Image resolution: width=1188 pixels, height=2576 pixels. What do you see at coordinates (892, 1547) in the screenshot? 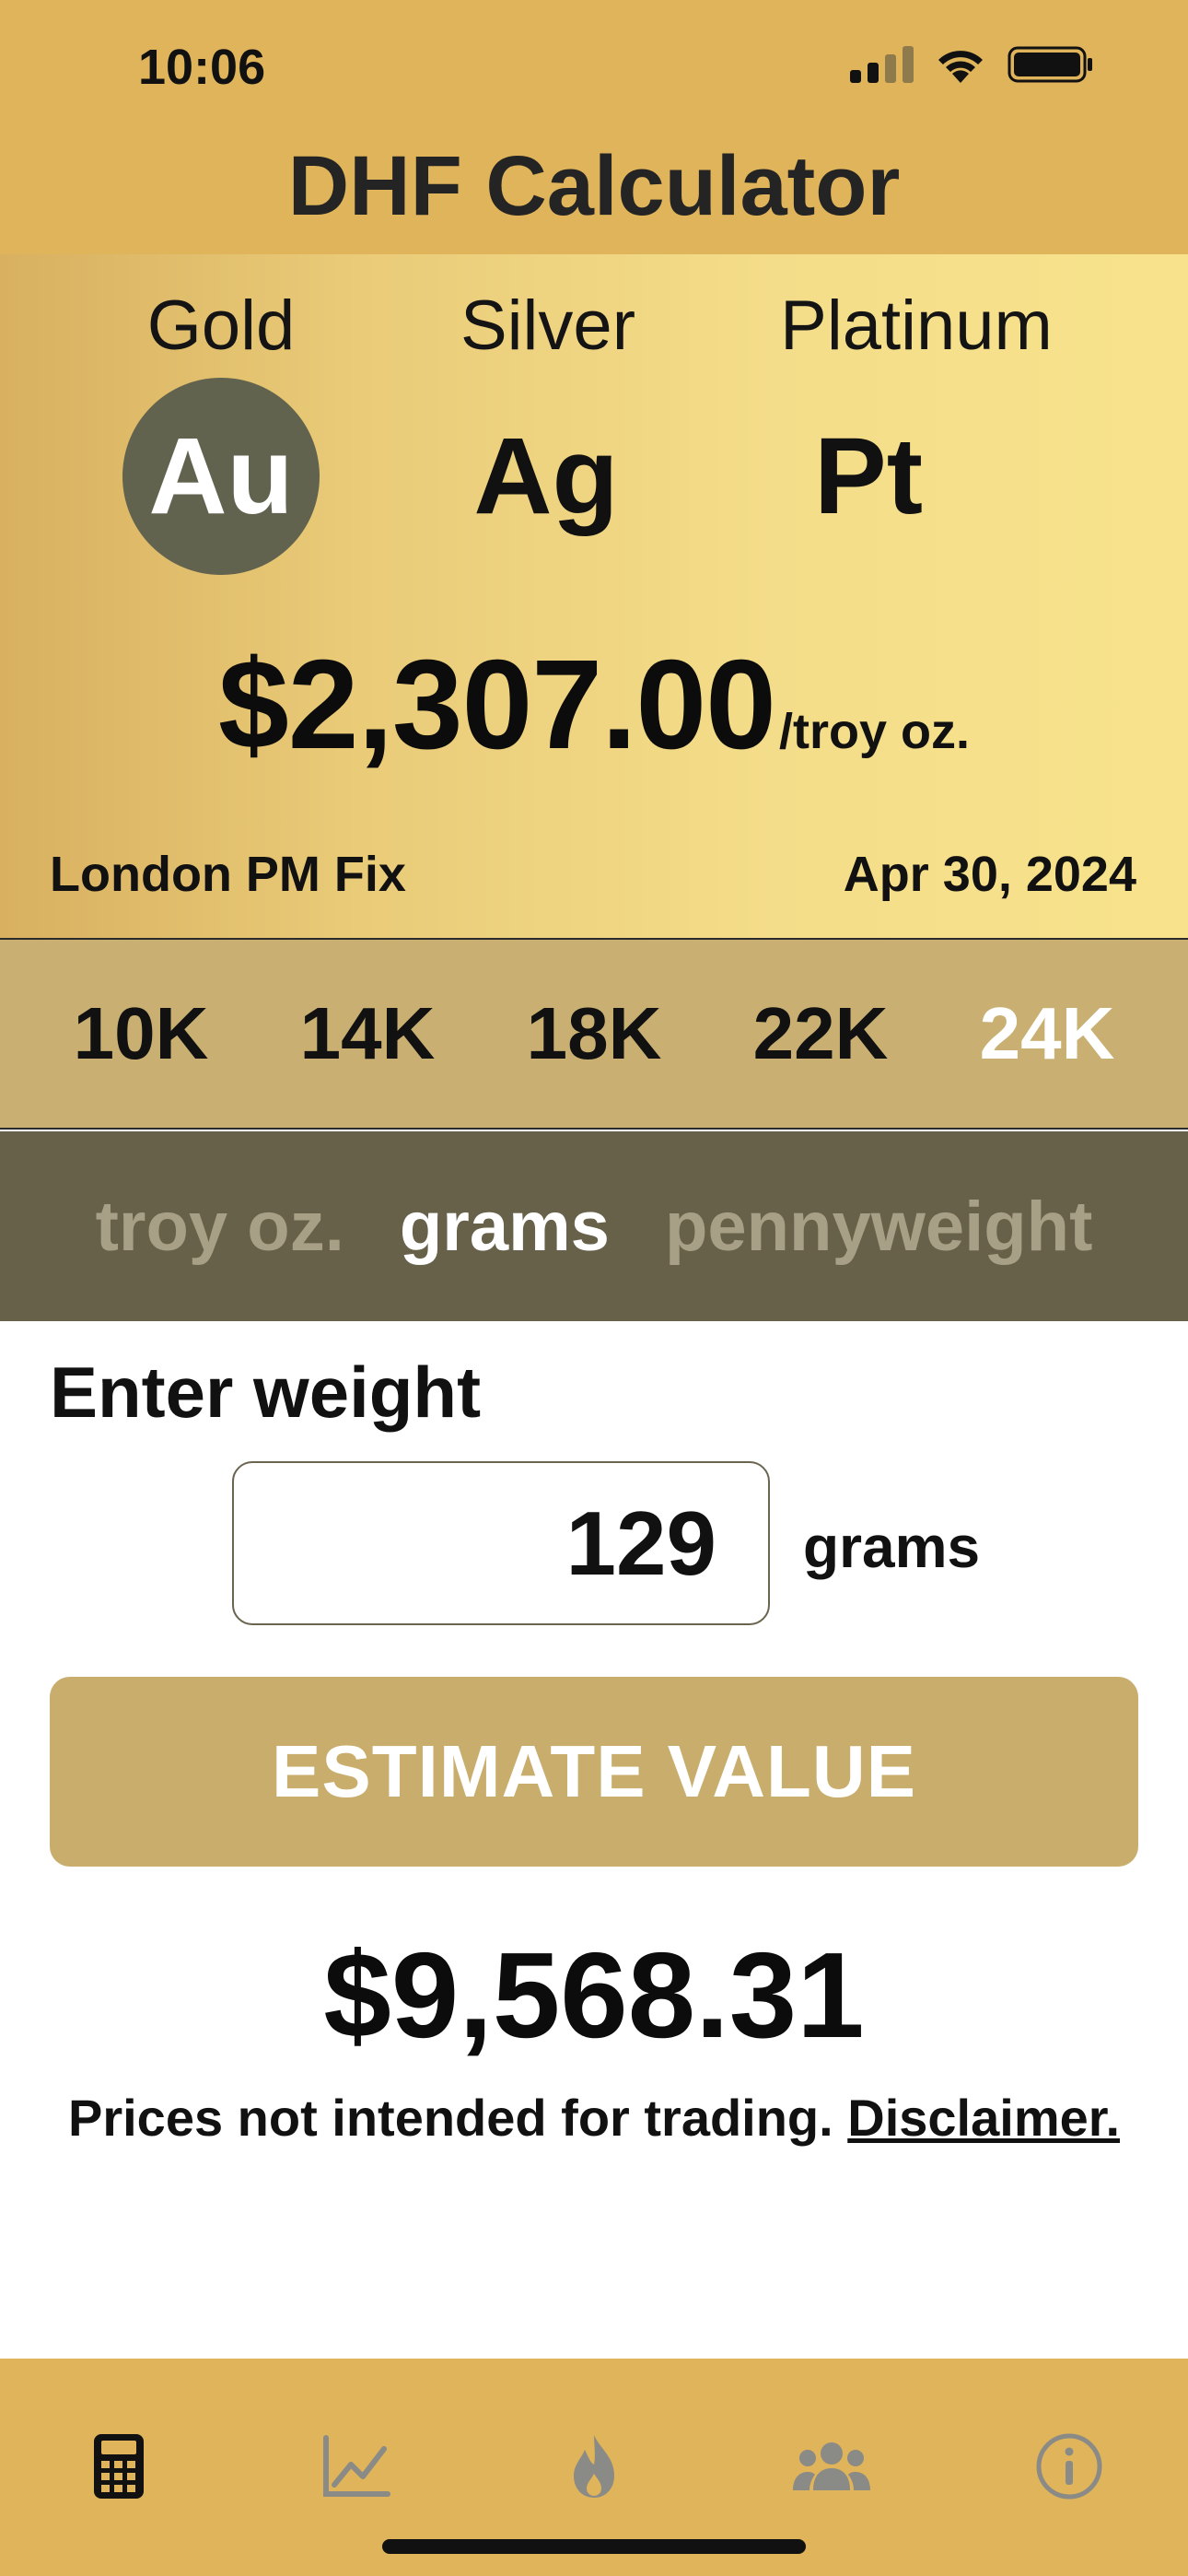
I see `weight-unit: grams` at bounding box center [892, 1547].